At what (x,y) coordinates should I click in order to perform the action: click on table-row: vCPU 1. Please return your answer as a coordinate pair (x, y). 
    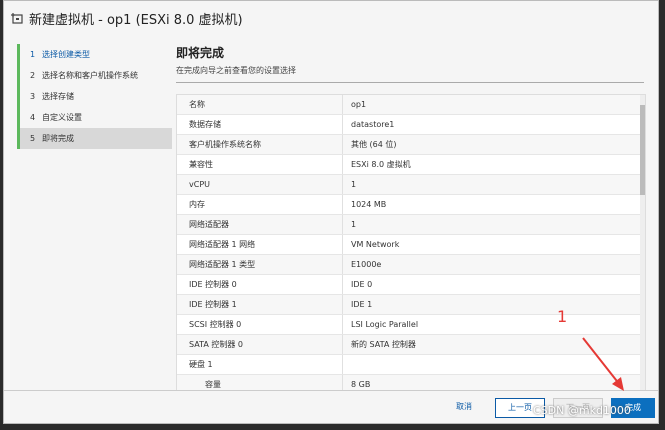
    Looking at the image, I should click on (411, 185).